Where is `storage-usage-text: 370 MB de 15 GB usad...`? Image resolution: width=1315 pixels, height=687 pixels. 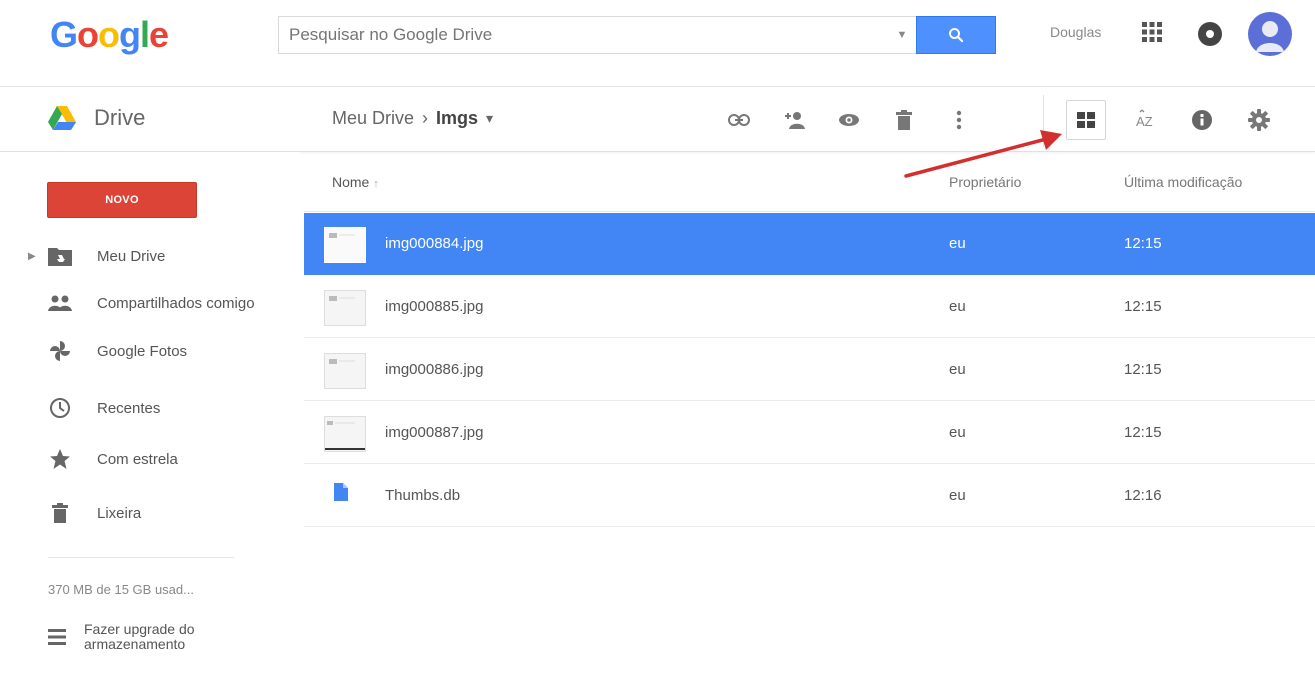
storage-usage-text: 370 MB de 15 GB usad... is located at coordinates (121, 589).